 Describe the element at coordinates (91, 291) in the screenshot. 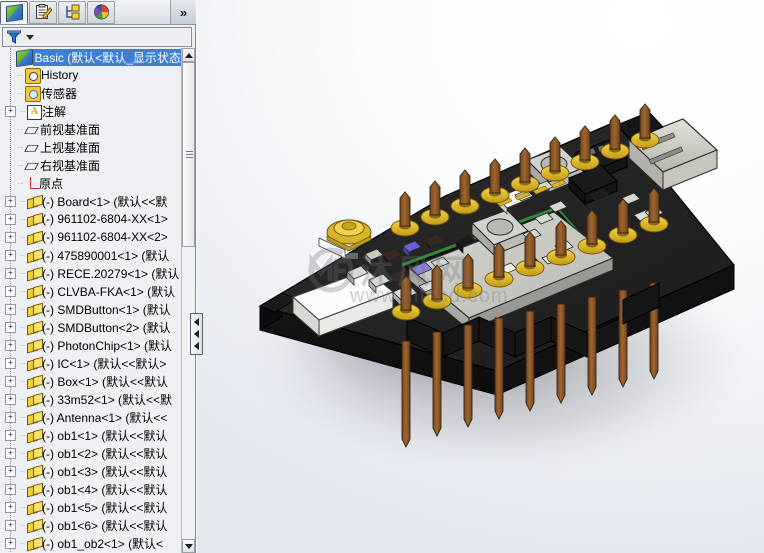

I see `tree-item: + ·· (-) CLVBA-FKA<1> (默认` at that location.